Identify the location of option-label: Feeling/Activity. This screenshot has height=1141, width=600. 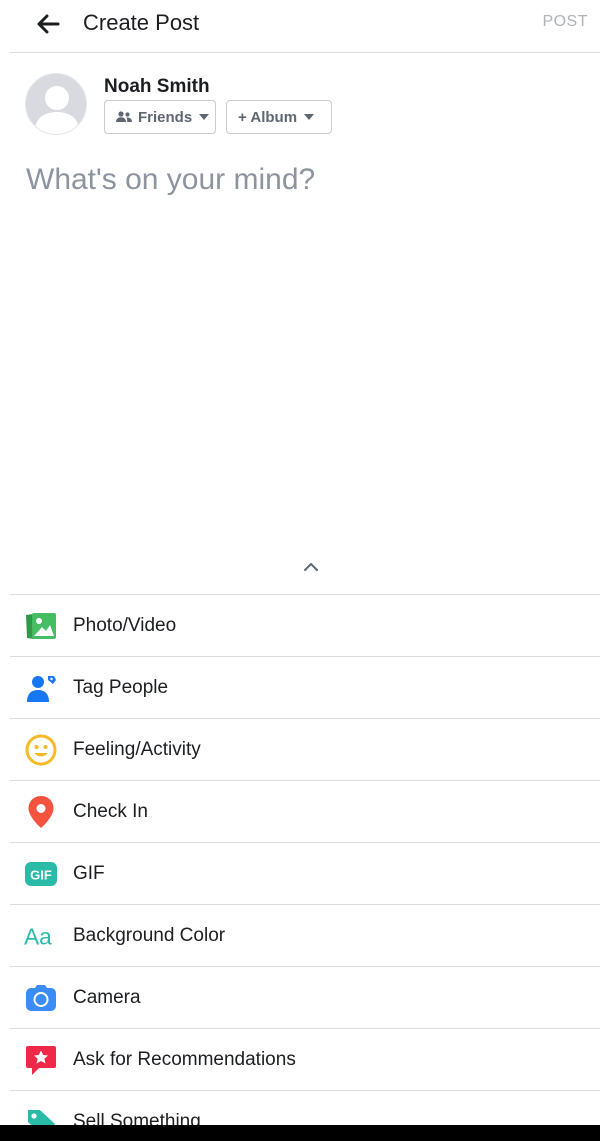
(137, 749).